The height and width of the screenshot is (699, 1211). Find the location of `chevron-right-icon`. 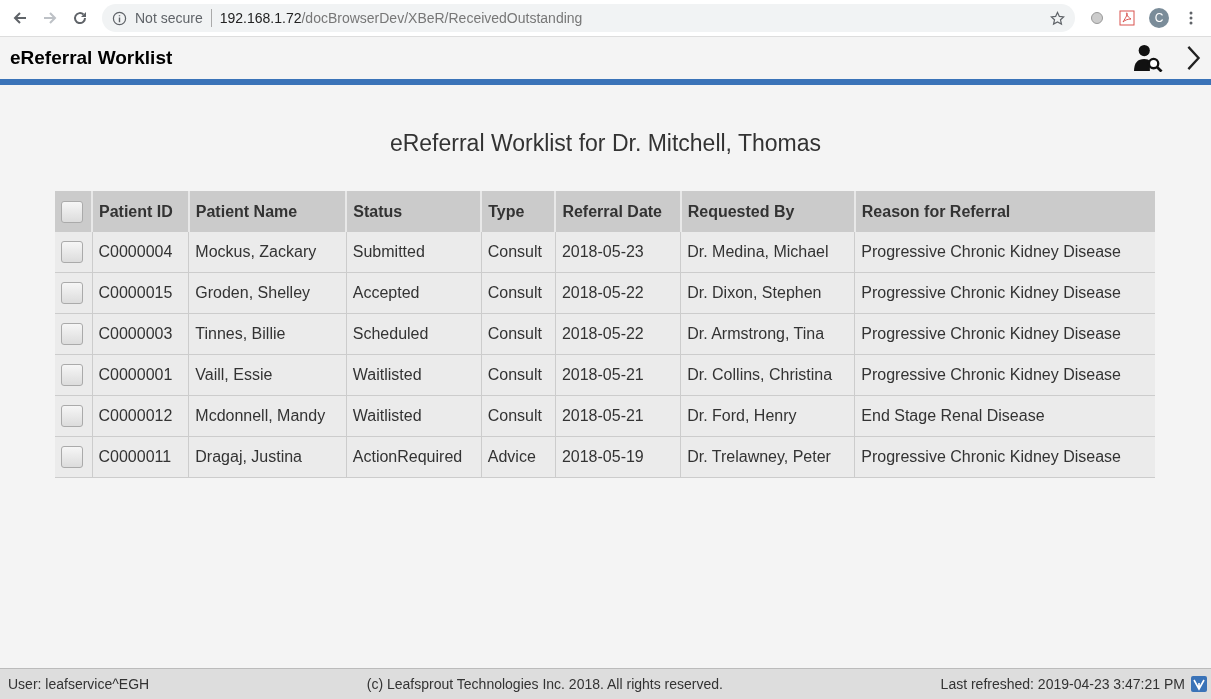

chevron-right-icon is located at coordinates (1193, 58).